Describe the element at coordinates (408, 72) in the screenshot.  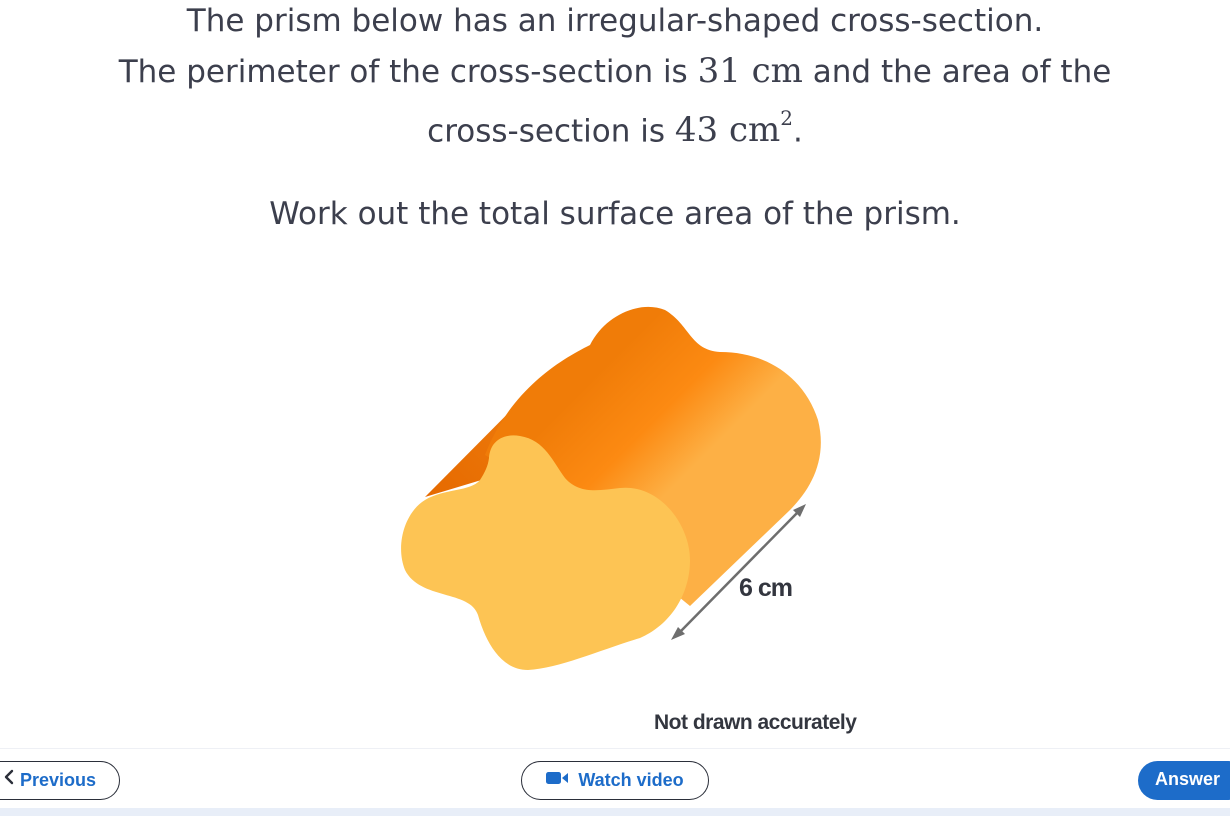
I see `perimeter-text: The perimeter of the cross-section is` at that location.